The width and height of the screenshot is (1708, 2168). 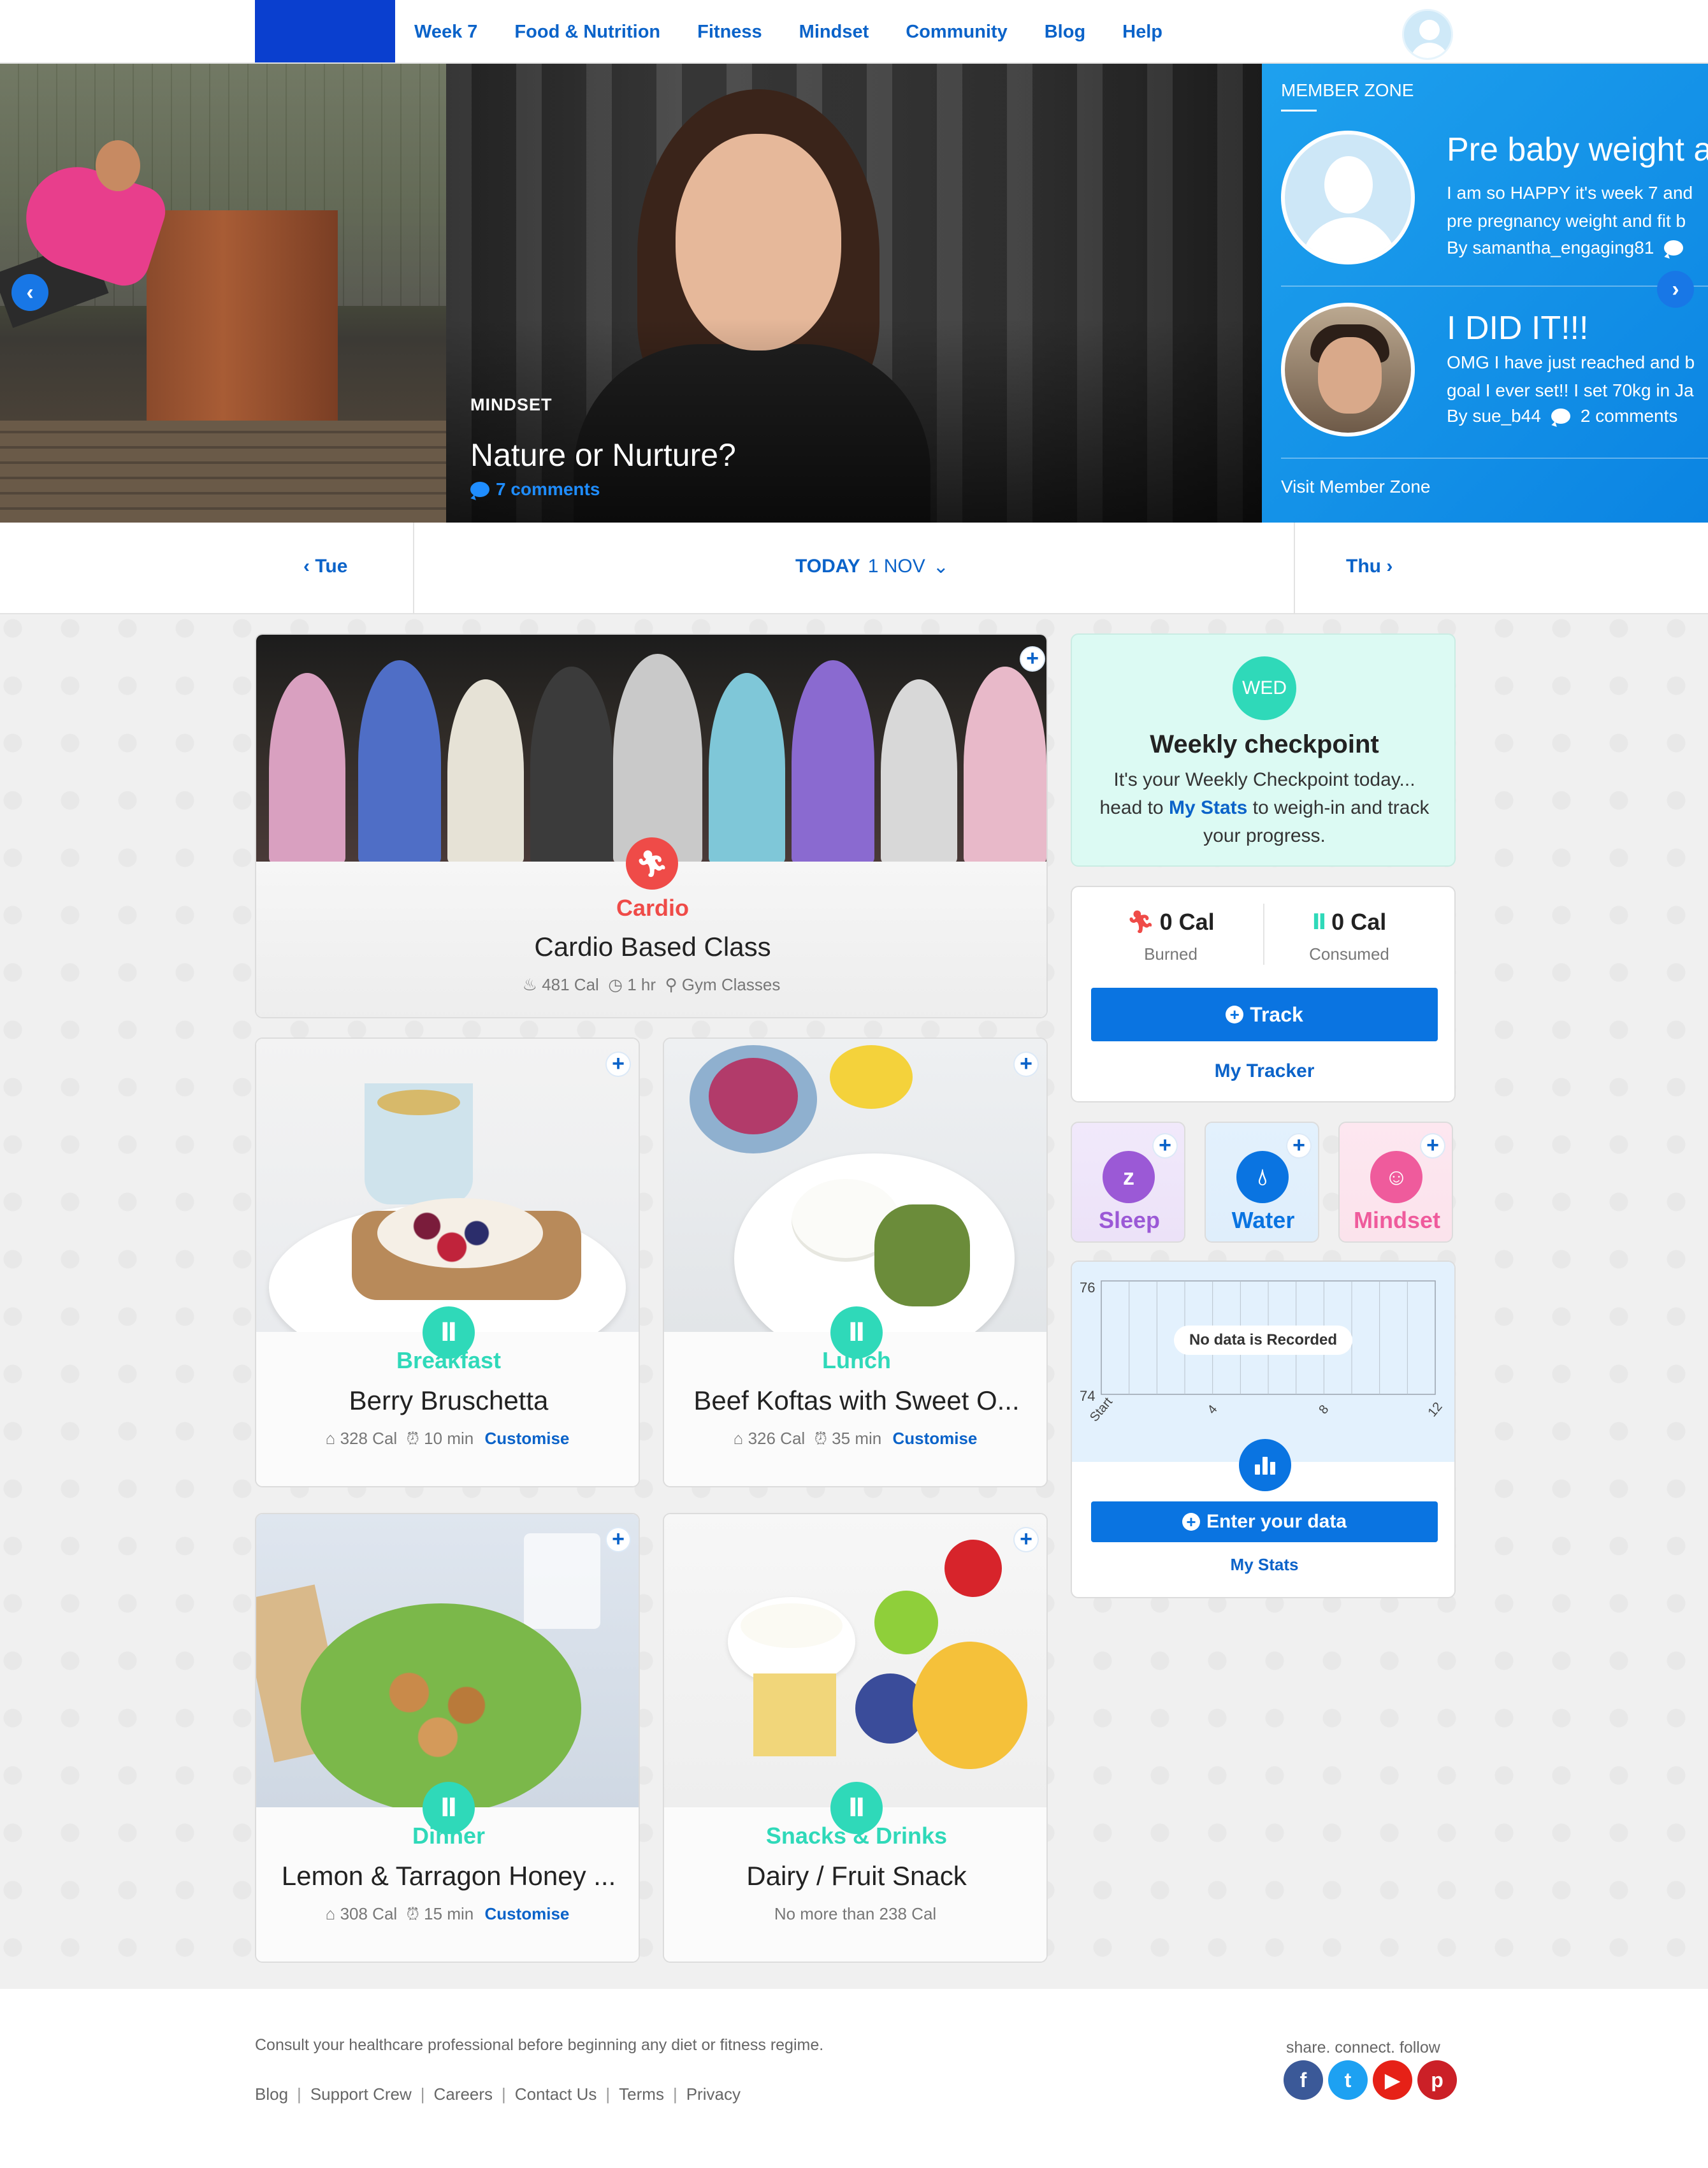 What do you see at coordinates (872, 567) in the screenshot?
I see `date-picker-toggle: TODAY 1 NOV ⌄` at bounding box center [872, 567].